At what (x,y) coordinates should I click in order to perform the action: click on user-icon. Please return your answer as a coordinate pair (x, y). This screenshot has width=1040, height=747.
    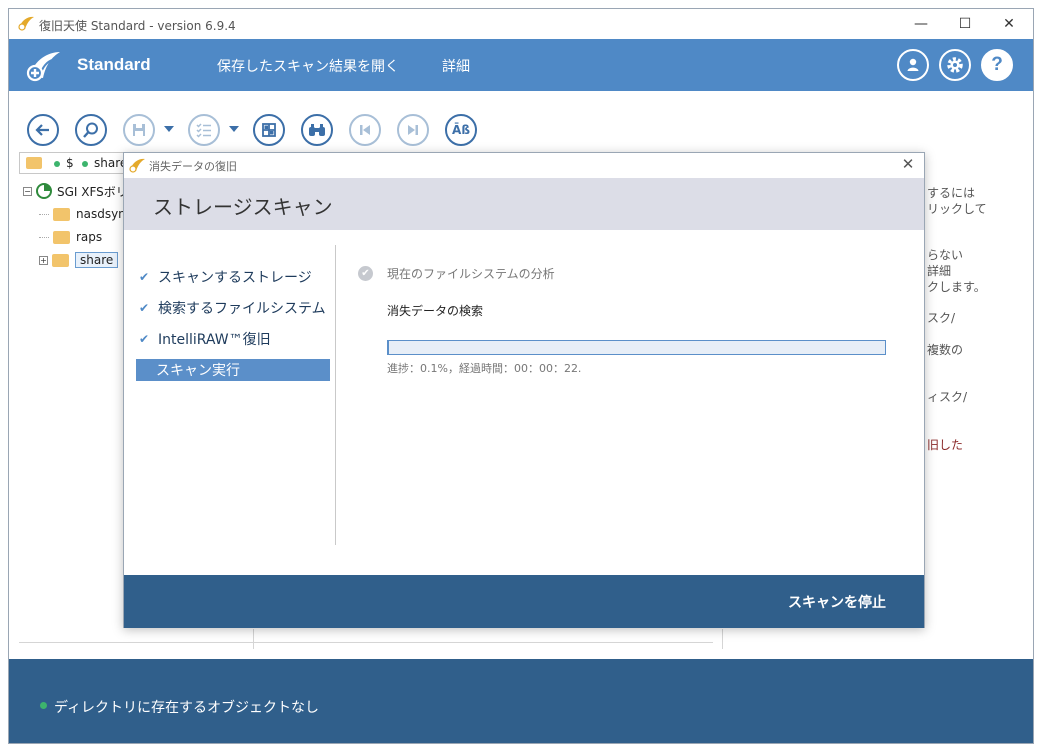
    Looking at the image, I should click on (913, 64).